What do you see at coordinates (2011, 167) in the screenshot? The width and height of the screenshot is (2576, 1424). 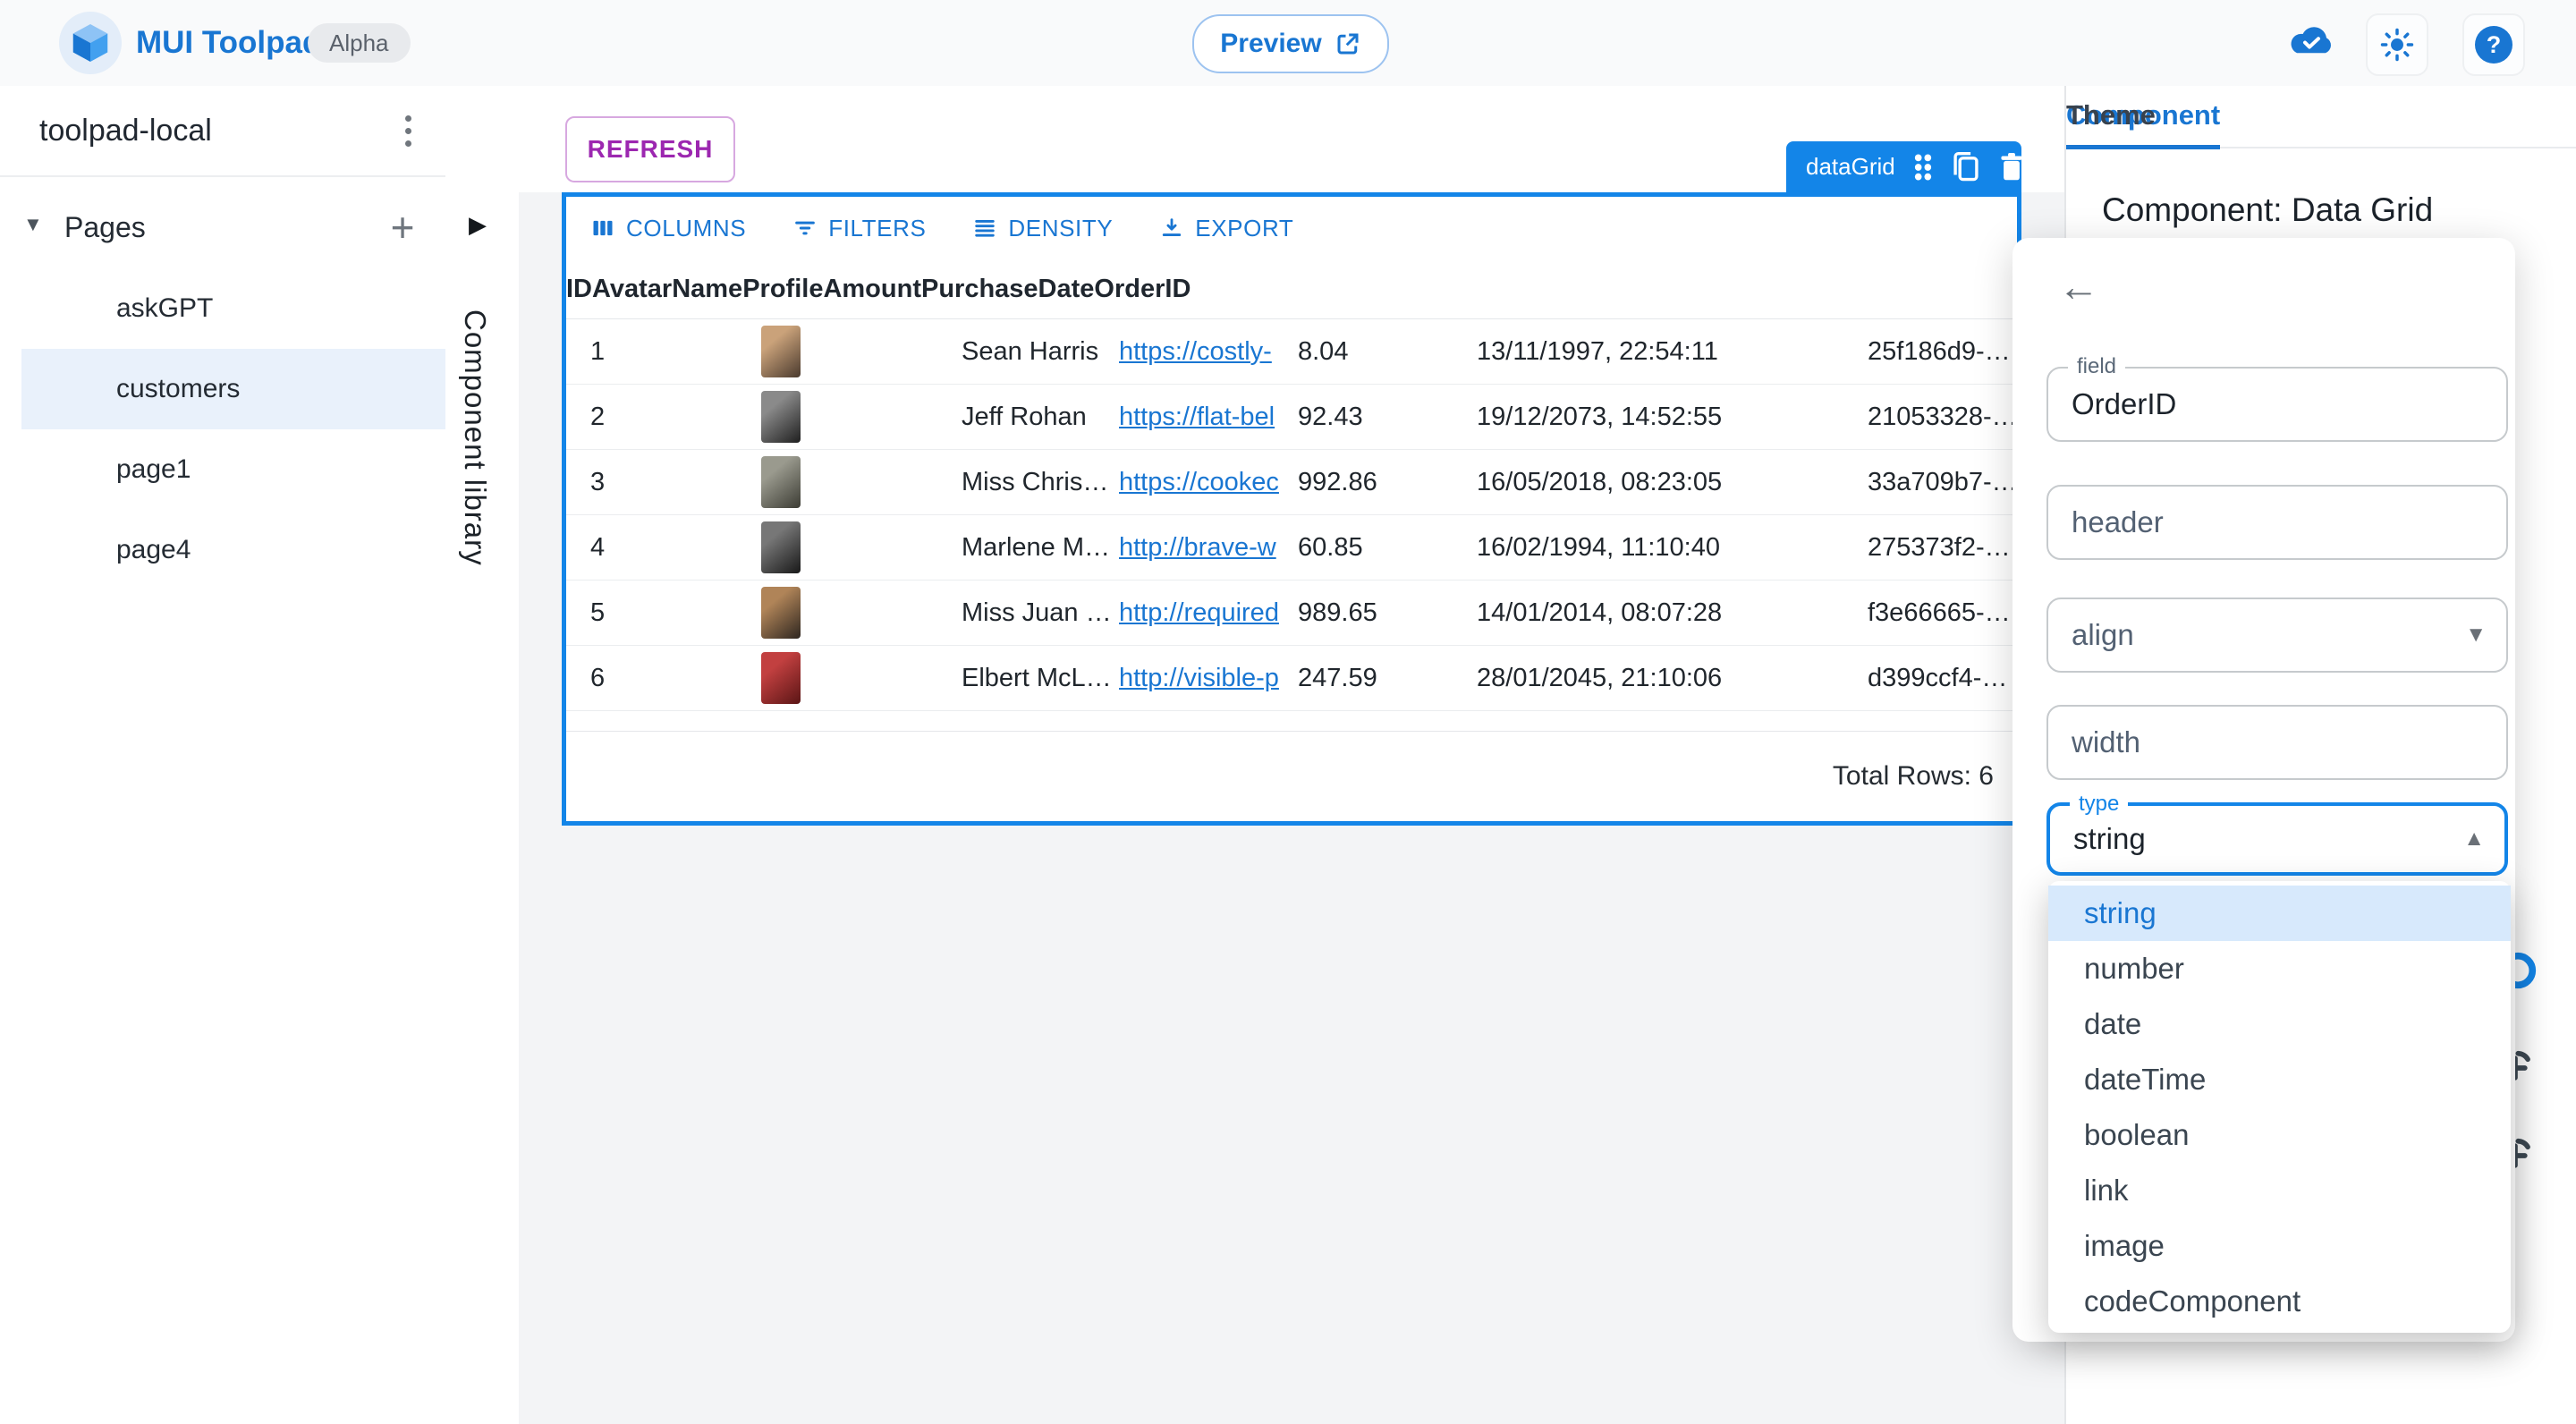 I see `delete-icon` at bounding box center [2011, 167].